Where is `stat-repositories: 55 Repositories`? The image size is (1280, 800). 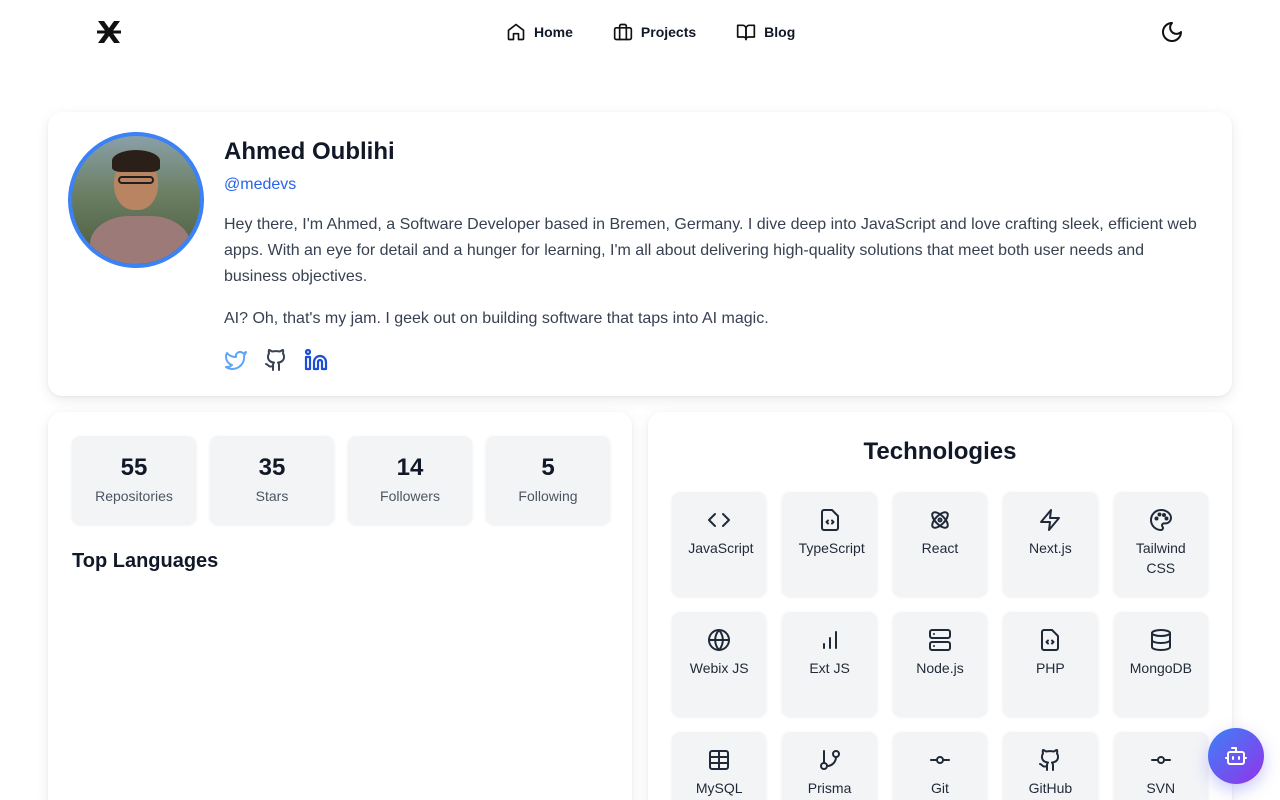 stat-repositories: 55 Repositories is located at coordinates (134, 480).